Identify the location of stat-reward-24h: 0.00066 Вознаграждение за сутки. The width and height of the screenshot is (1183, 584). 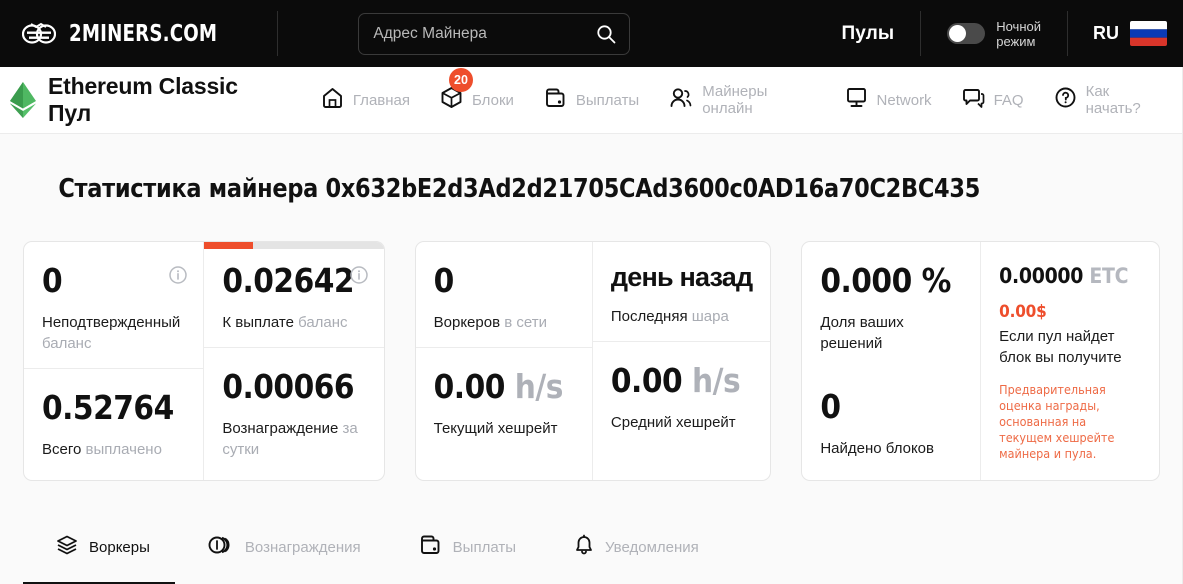
(294, 410).